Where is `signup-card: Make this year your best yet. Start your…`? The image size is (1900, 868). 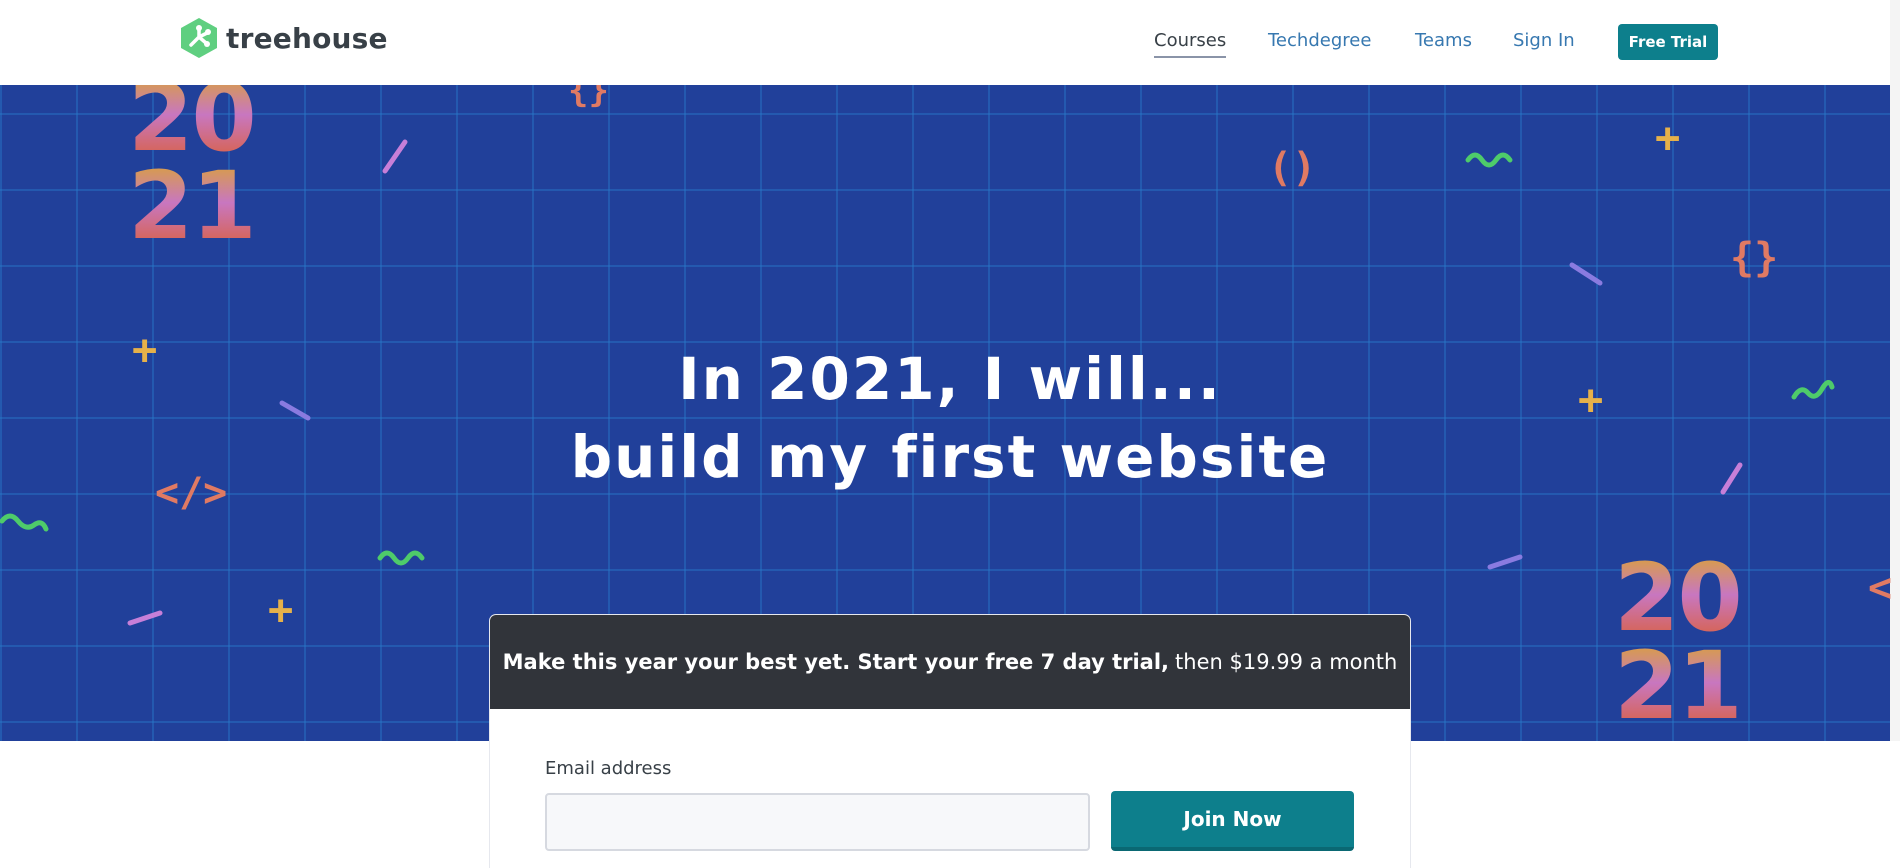
signup-card: Make this year your best yet. Start your… is located at coordinates (950, 741).